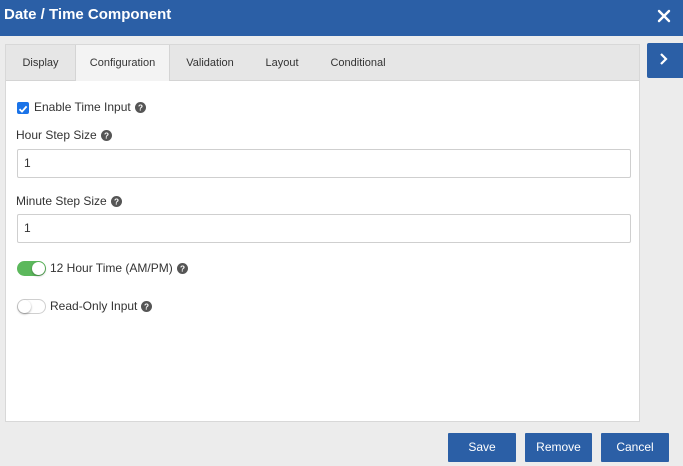 This screenshot has width=683, height=466. I want to click on hour-step-label: Hour Step Size ?, so click(64, 135).